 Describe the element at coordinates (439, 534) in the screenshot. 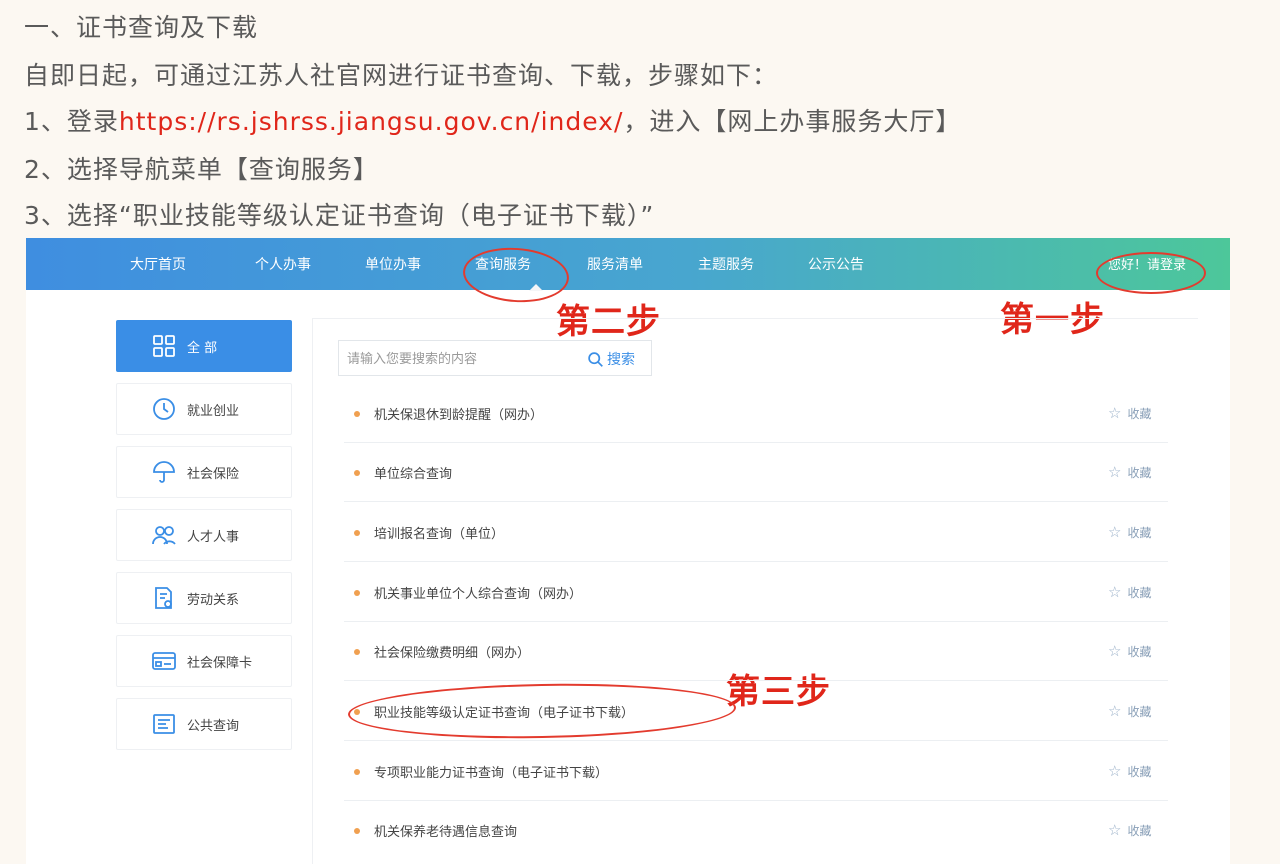

I see `list-item-label: 培训报名查询（单位）` at that location.